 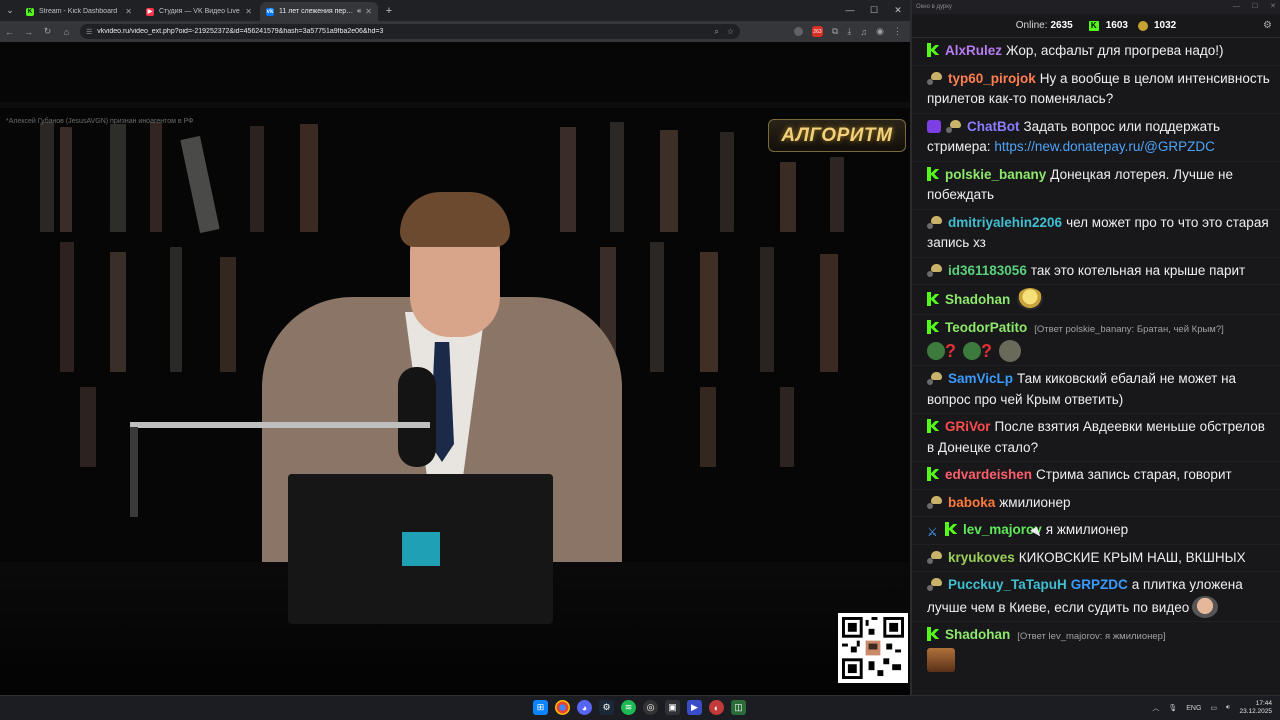 What do you see at coordinates (1104, 146) in the screenshot?
I see `donate-link: https://new.donatepay.ru/@GRPZDC` at bounding box center [1104, 146].